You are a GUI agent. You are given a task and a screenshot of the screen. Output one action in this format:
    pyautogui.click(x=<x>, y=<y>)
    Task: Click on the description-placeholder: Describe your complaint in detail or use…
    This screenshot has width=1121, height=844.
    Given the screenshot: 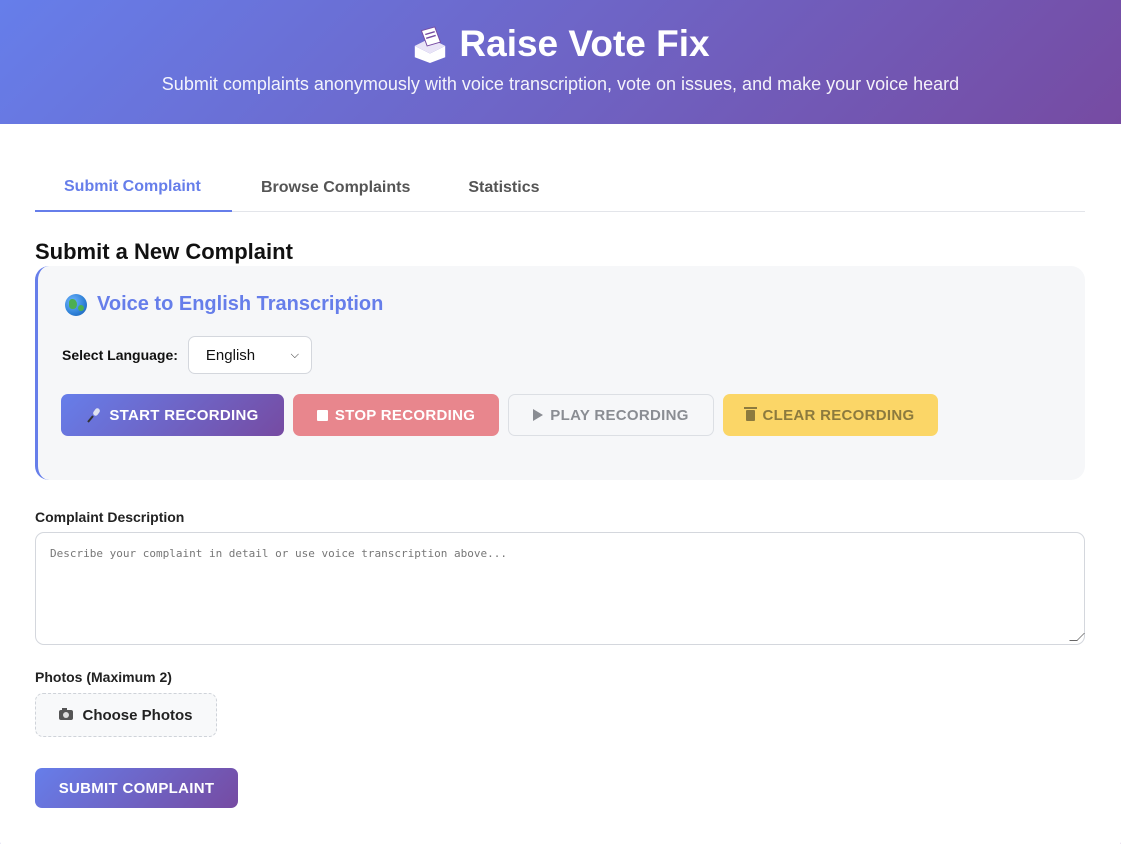 What is the action you would take?
    pyautogui.click(x=278, y=553)
    